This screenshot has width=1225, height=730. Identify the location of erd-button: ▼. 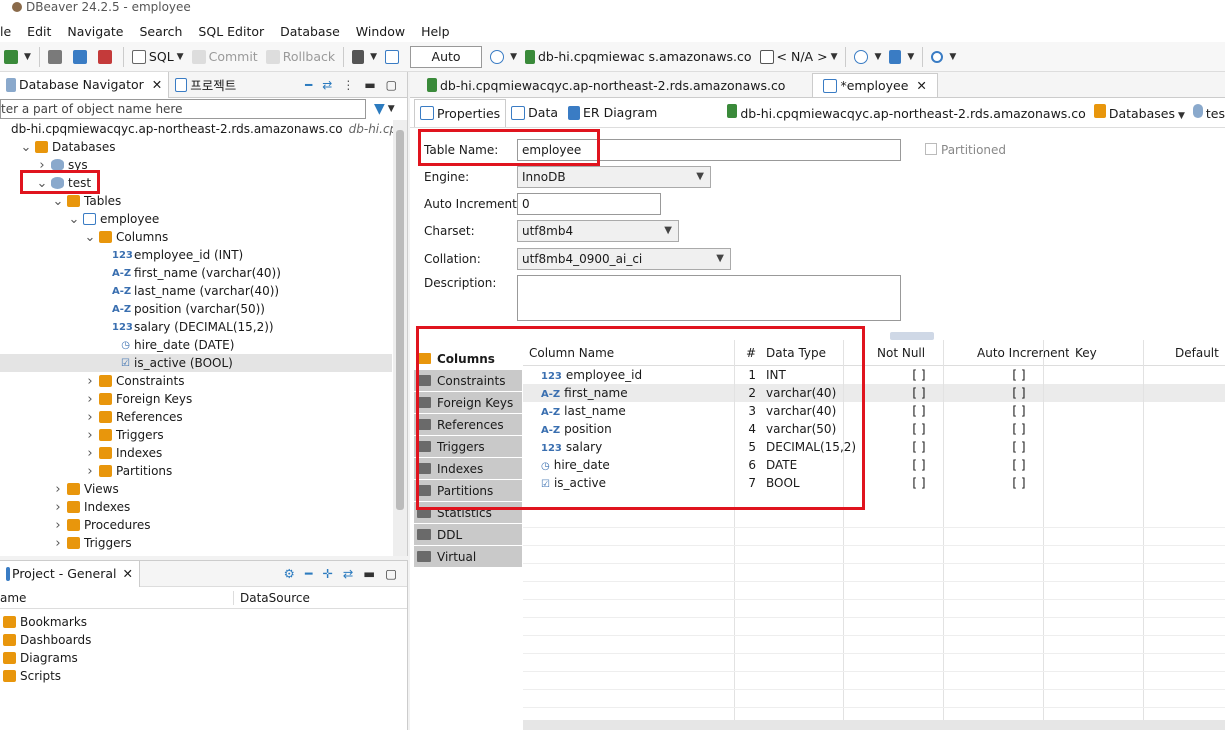
(901, 57).